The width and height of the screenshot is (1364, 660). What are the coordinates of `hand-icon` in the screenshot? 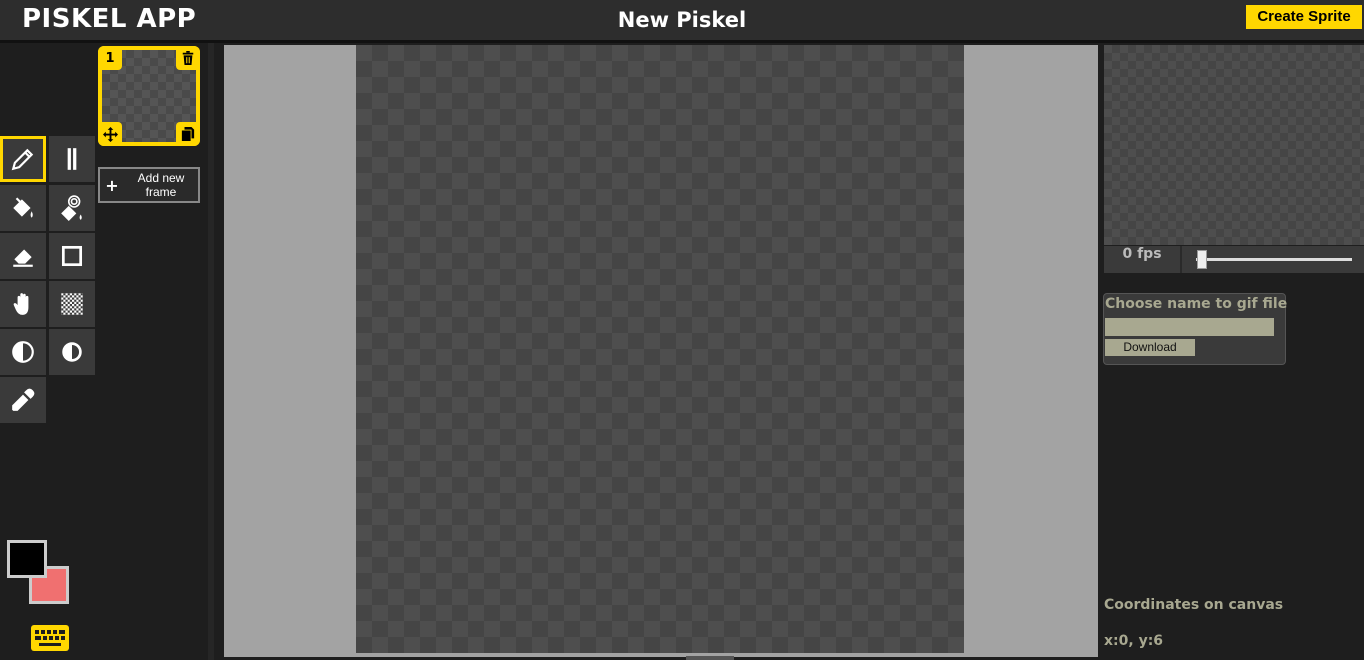 It's located at (21, 304).